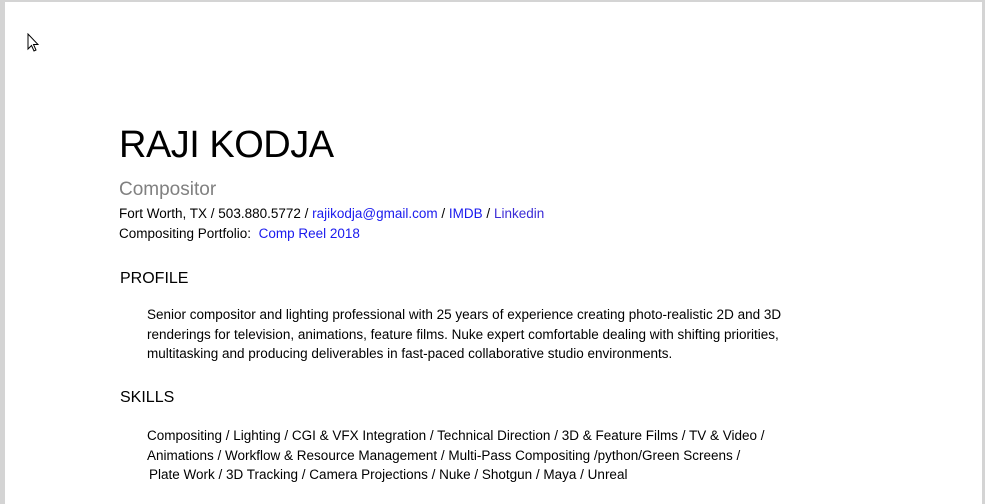 The image size is (985, 504). I want to click on location: Fort Worth, TX, so click(163, 213).